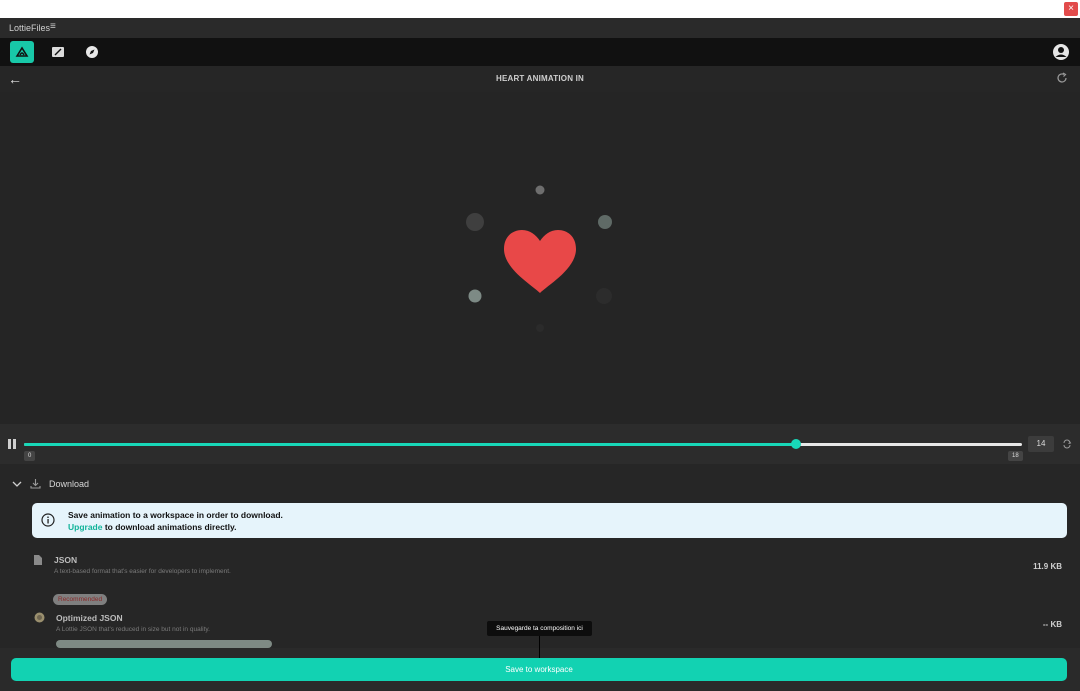 The height and width of the screenshot is (691, 1080). Describe the element at coordinates (539, 628) in the screenshot. I see `save-tooltip: Sauvegarde ta composition ici` at that location.